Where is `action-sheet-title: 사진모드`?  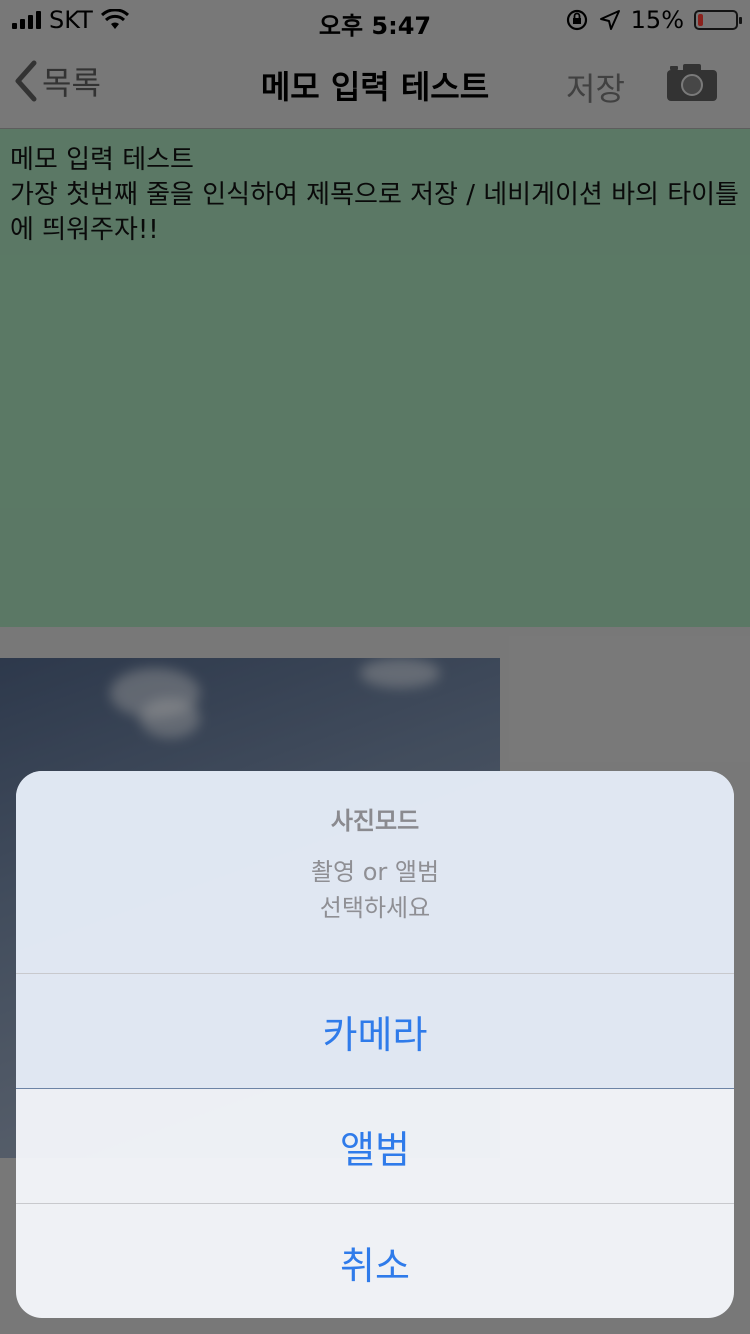
action-sheet-title: 사진모드 is located at coordinates (375, 821).